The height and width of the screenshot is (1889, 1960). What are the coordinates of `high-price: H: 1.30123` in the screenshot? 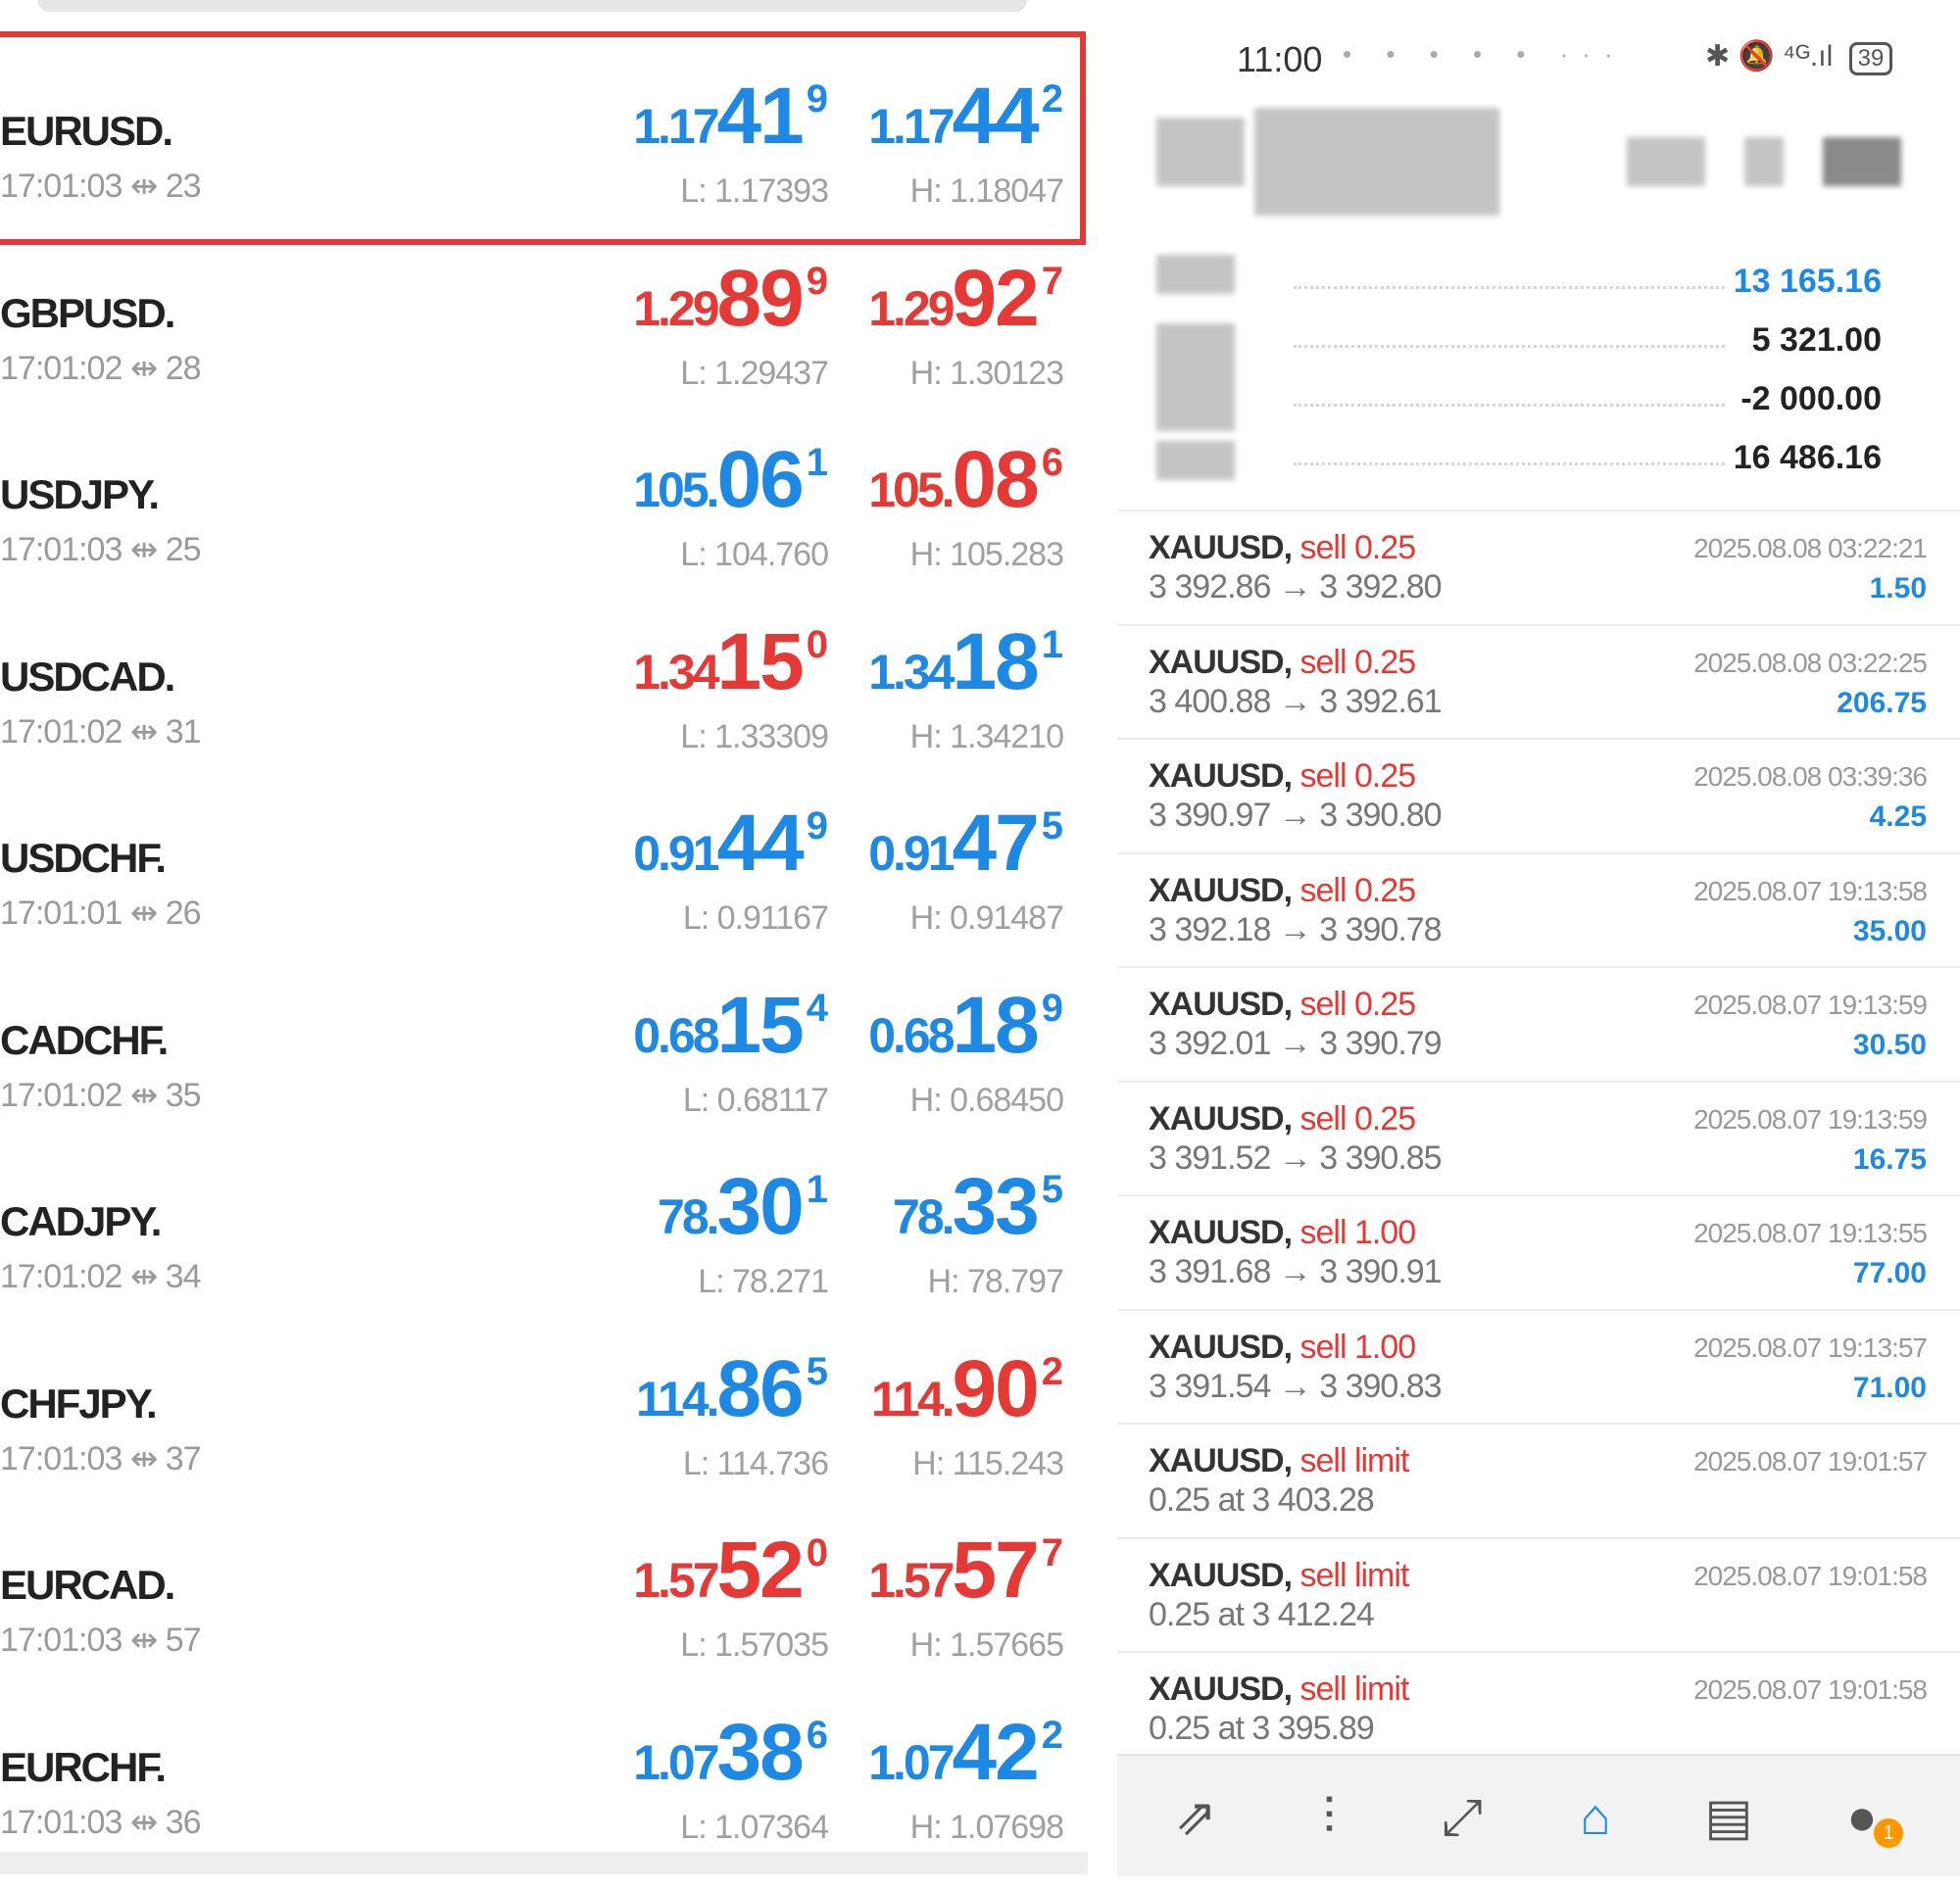 It's located at (986, 373).